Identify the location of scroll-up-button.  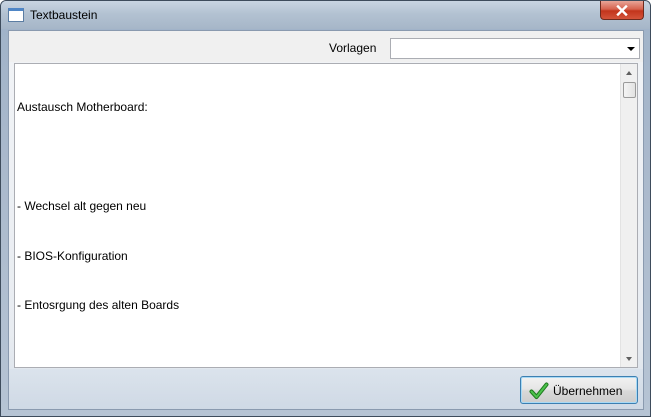
(629, 72).